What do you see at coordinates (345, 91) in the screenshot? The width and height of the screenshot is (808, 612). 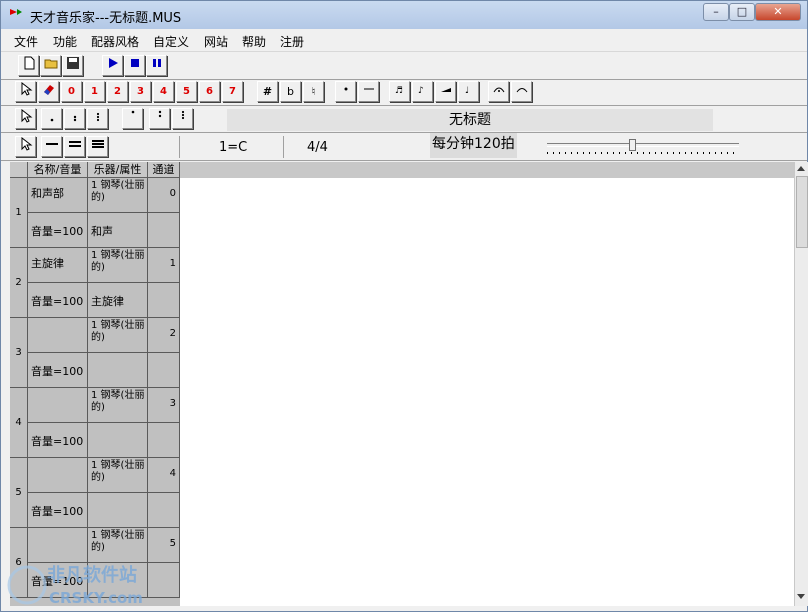 I see `dot-button` at bounding box center [345, 91].